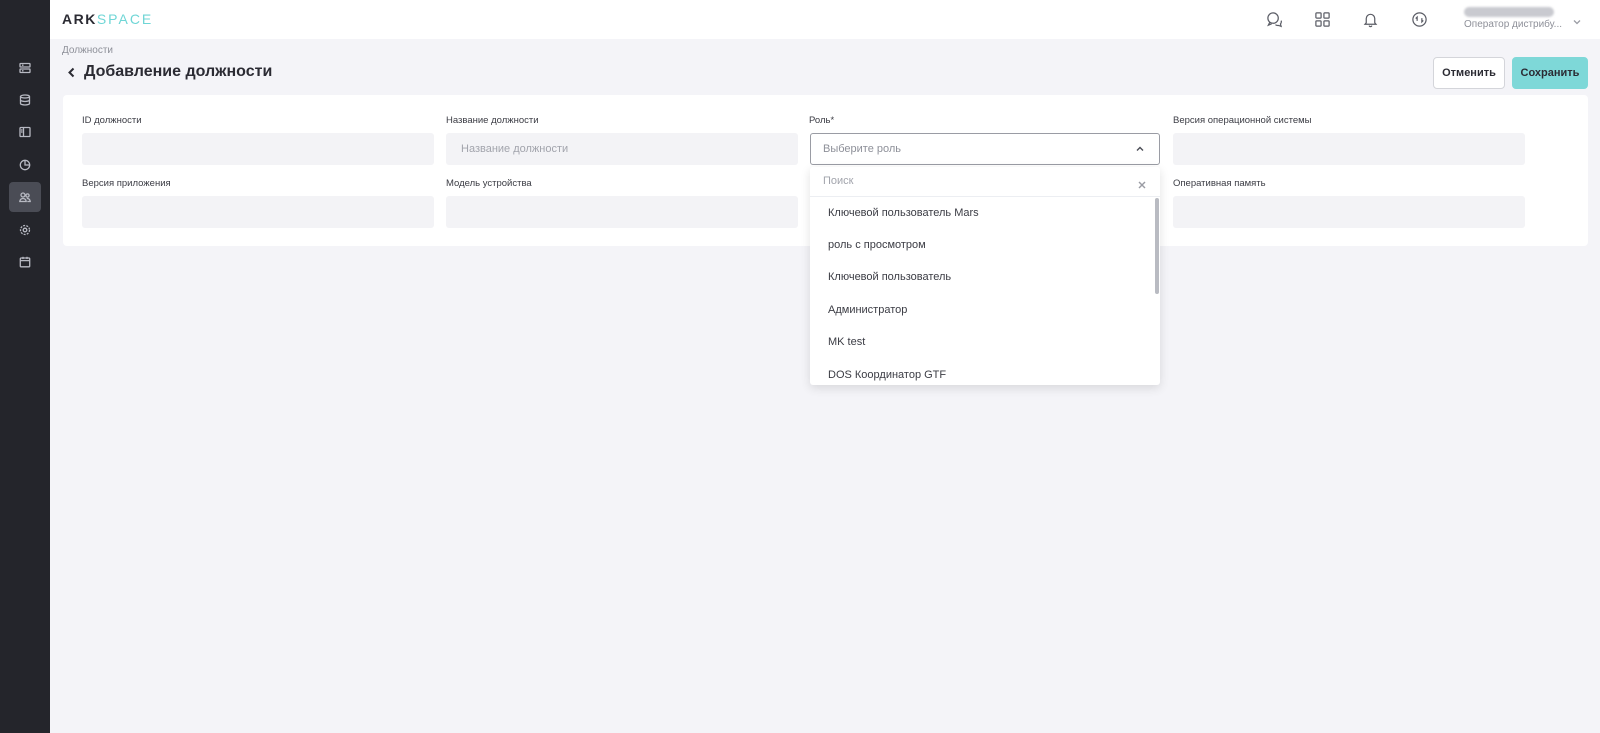 Image resolution: width=1600 pixels, height=733 pixels. I want to click on database-icon, so click(25, 100).